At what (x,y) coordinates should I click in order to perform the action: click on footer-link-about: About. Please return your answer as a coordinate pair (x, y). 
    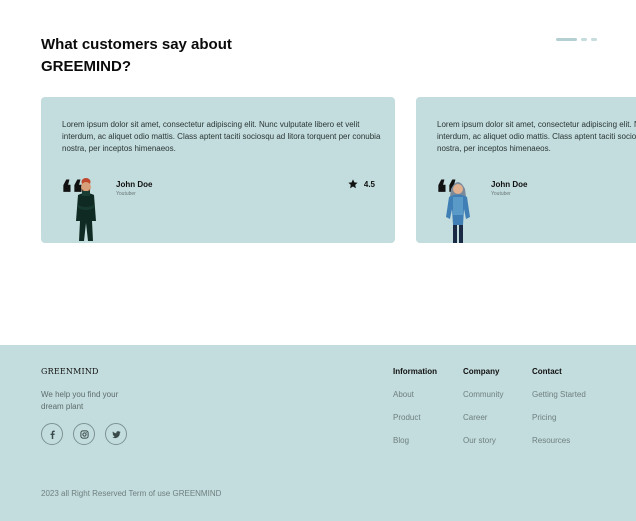
    Looking at the image, I should click on (415, 396).